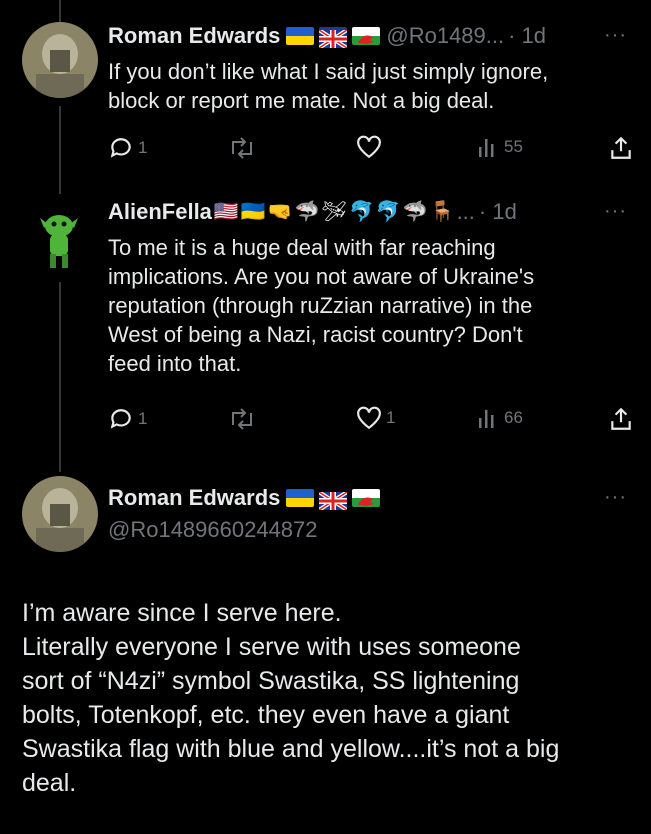 This screenshot has height=834, width=651. What do you see at coordinates (500, 418) in the screenshot?
I see `views-button: 66` at bounding box center [500, 418].